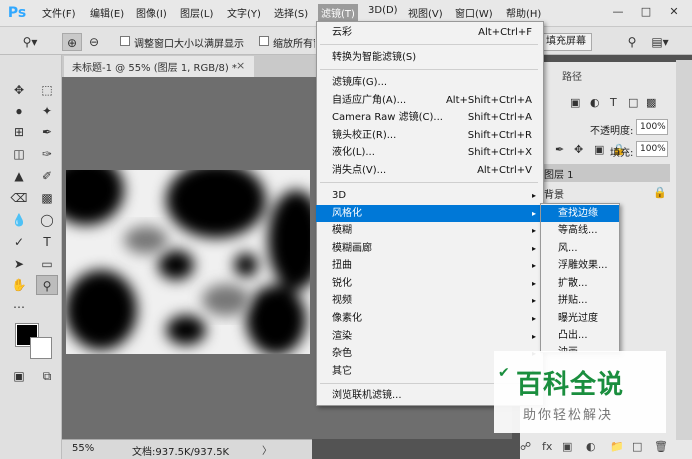  What do you see at coordinates (47, 132) in the screenshot?
I see `eyedropper-icon: ✒` at bounding box center [47, 132].